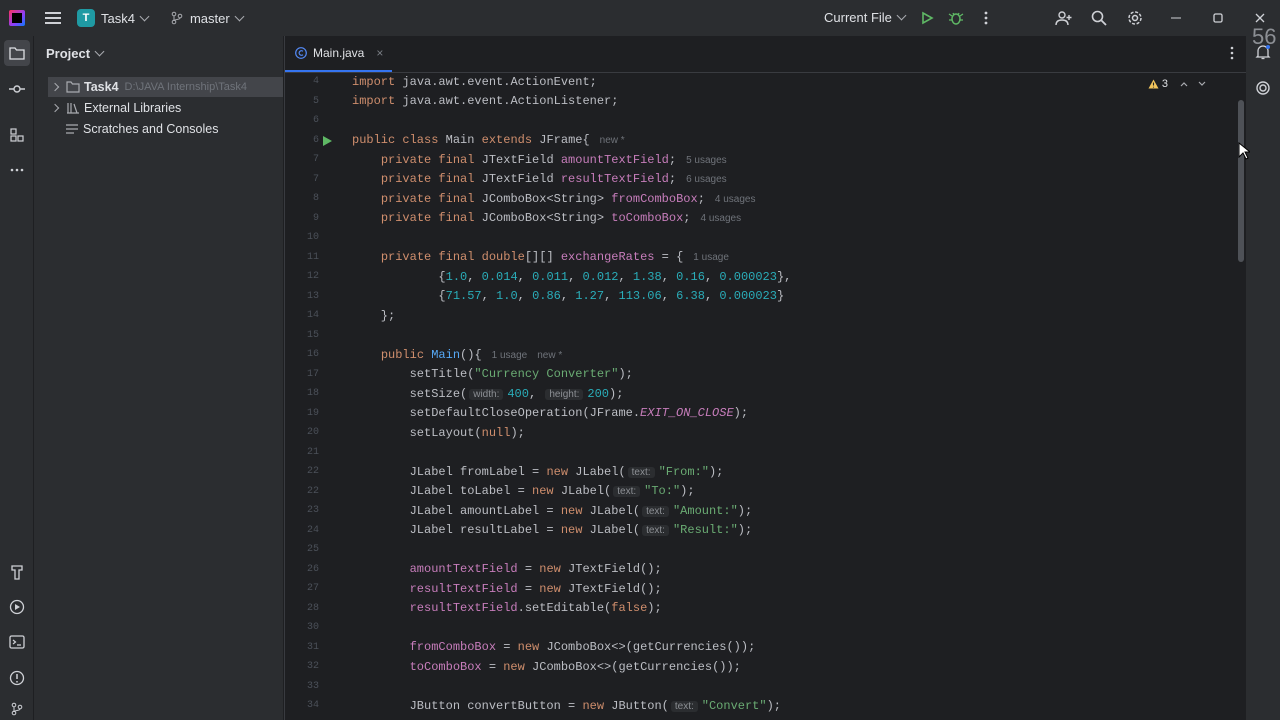 The width and height of the screenshot is (1280, 720). Describe the element at coordinates (735, 687) in the screenshot. I see `code-line: 33` at that location.